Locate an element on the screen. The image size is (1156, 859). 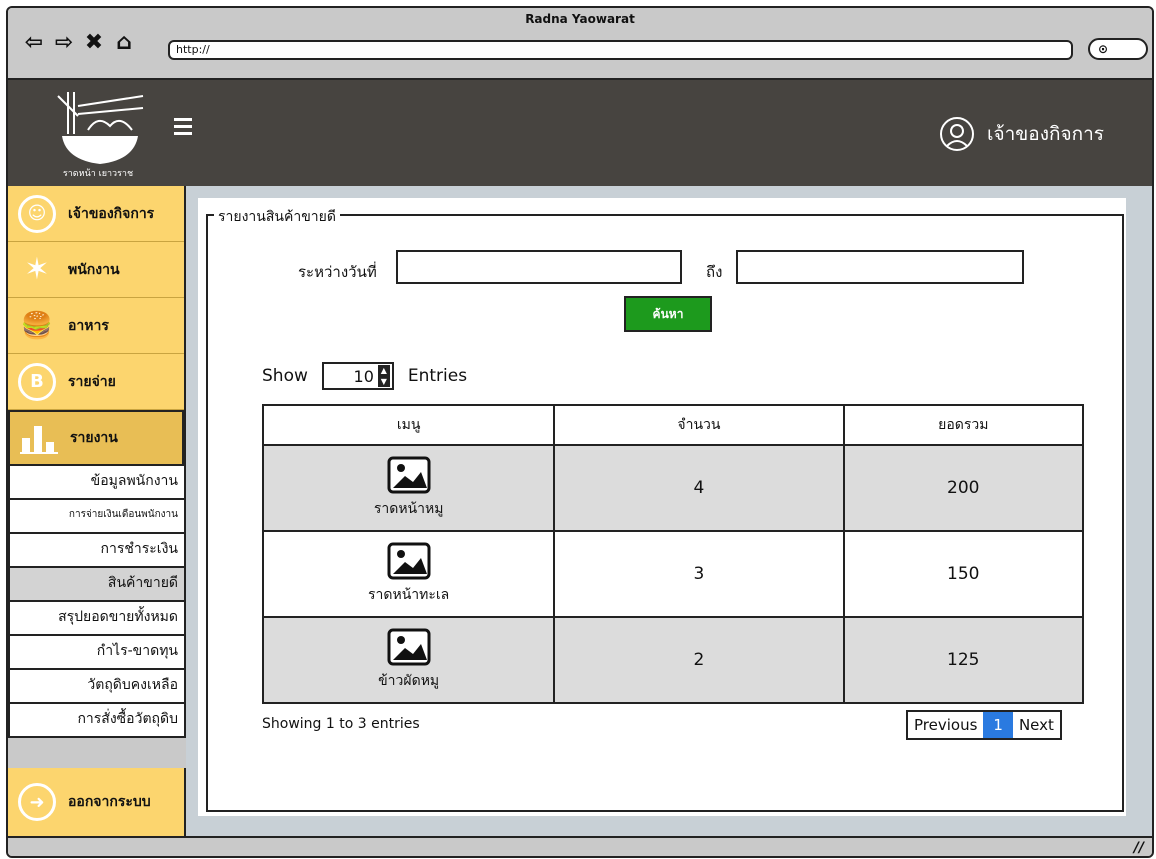
sidebar-subitem-best-seller: สินค้าขายดี is located at coordinates (97, 585).